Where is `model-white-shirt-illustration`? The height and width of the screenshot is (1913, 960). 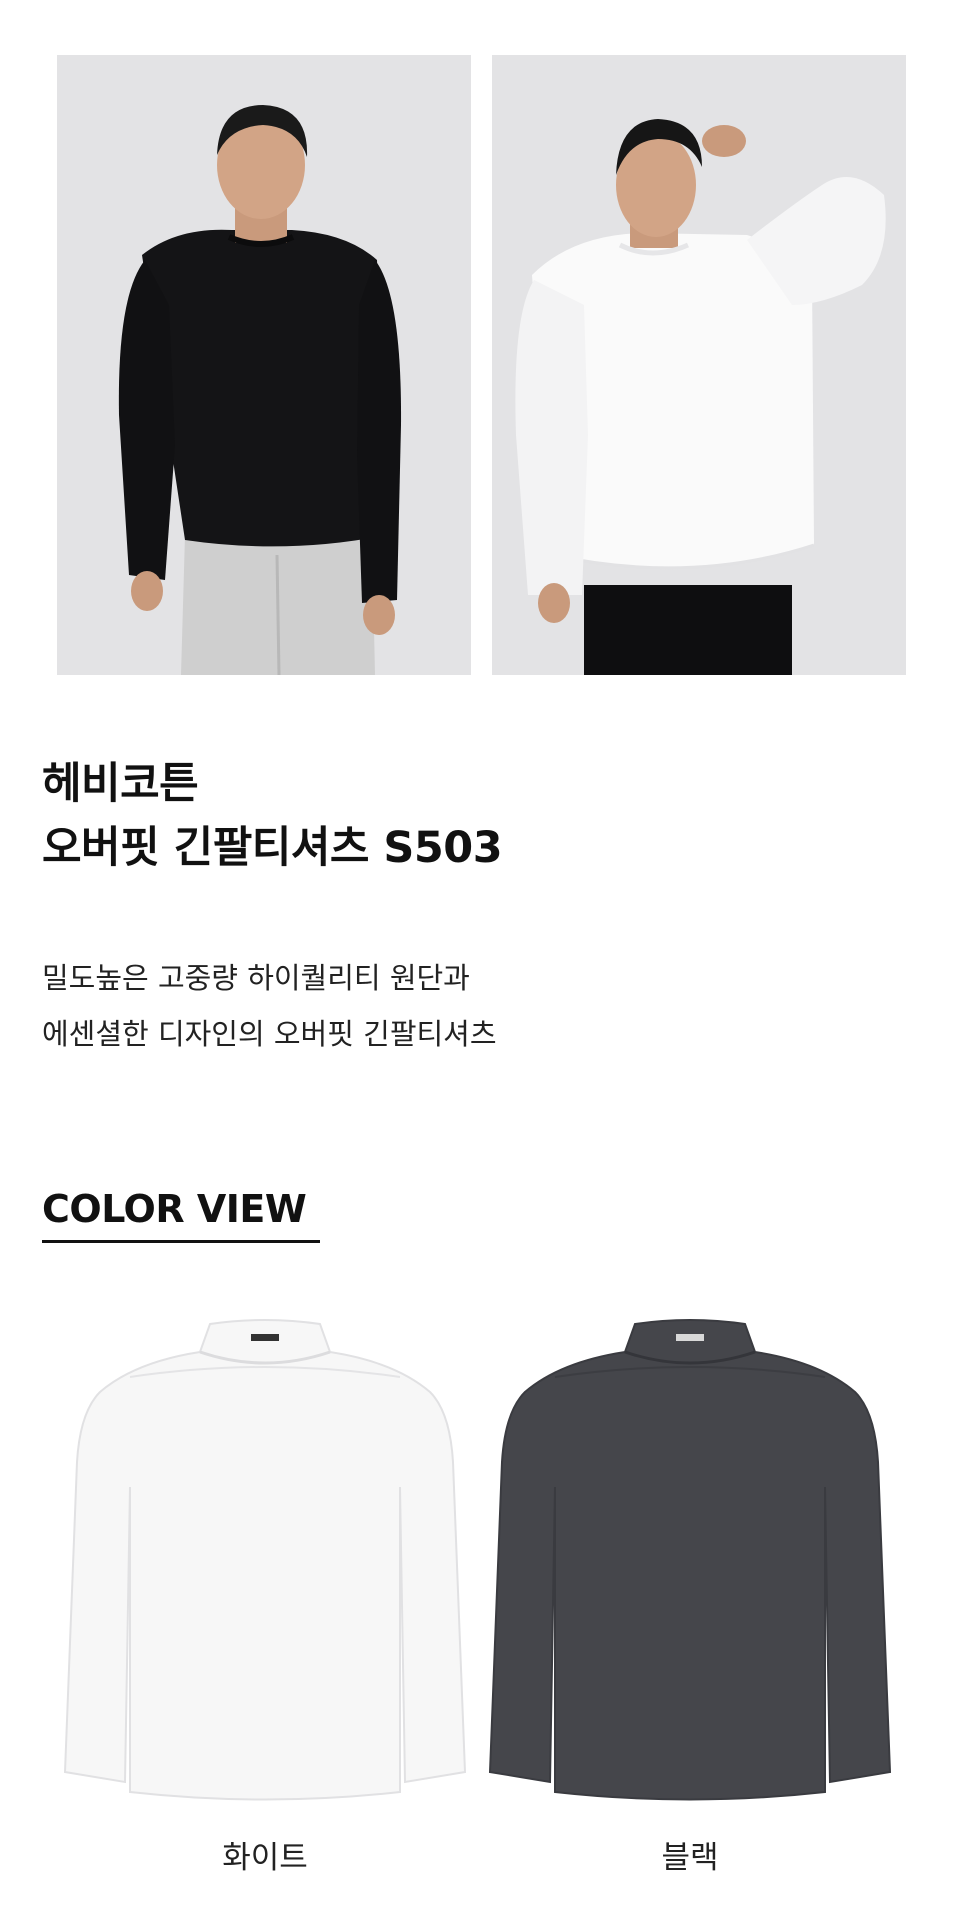
model-white-shirt-illustration is located at coordinates (699, 365).